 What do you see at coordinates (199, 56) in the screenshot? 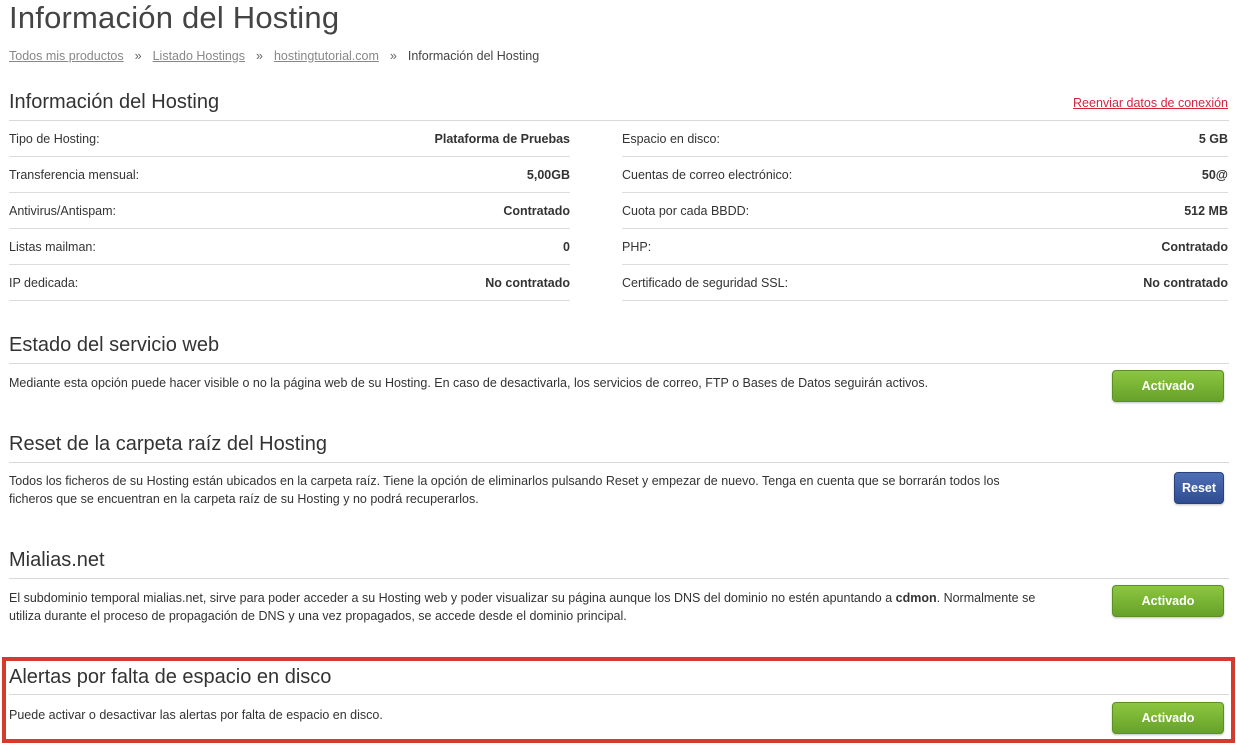
I see `breadcrumb-hosting-list: Listado Hostings` at bounding box center [199, 56].